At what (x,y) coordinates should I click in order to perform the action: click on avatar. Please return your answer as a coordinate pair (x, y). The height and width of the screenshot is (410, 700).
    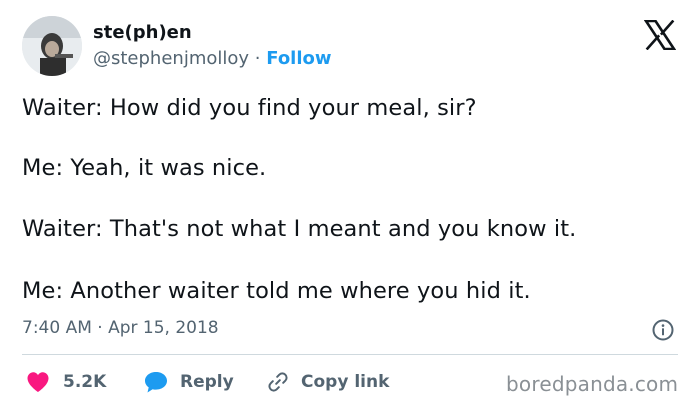
    Looking at the image, I should click on (52, 46).